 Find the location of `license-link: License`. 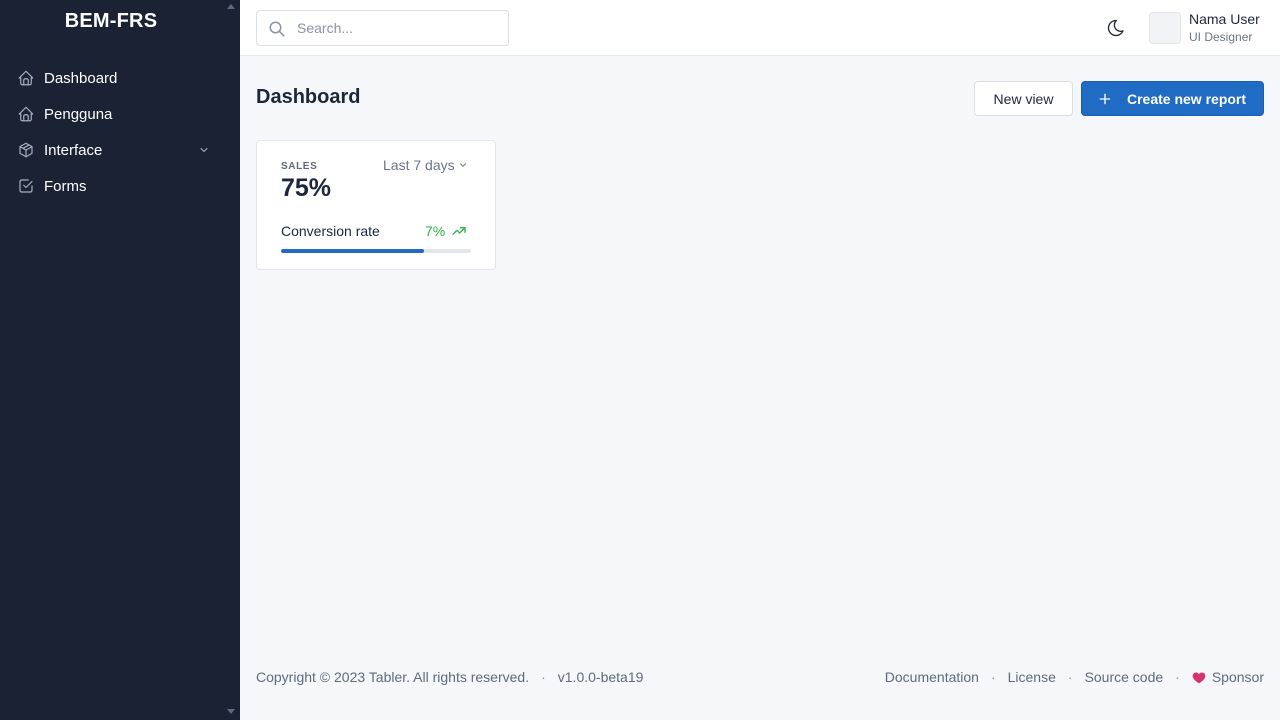

license-link: License is located at coordinates (1032, 677).